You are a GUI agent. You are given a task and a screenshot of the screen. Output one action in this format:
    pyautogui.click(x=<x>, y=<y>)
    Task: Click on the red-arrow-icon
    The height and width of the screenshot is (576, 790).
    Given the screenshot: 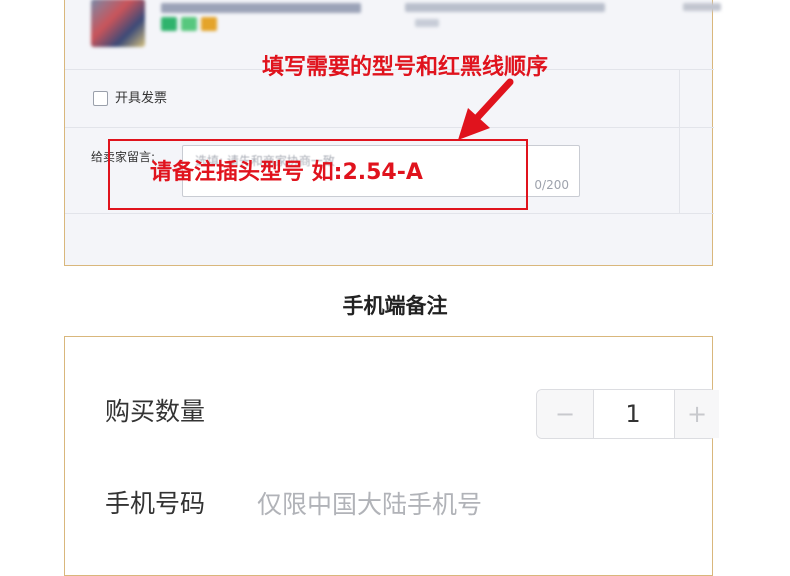 What is the action you would take?
    pyautogui.click(x=486, y=109)
    